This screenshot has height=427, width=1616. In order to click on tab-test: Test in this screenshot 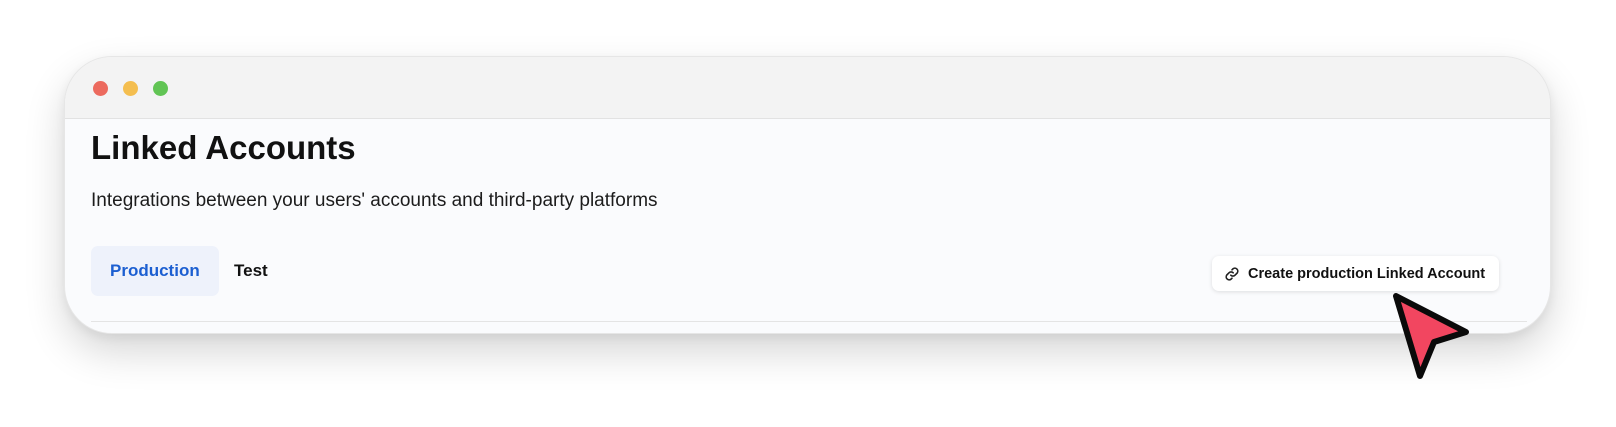, I will do `click(251, 271)`.